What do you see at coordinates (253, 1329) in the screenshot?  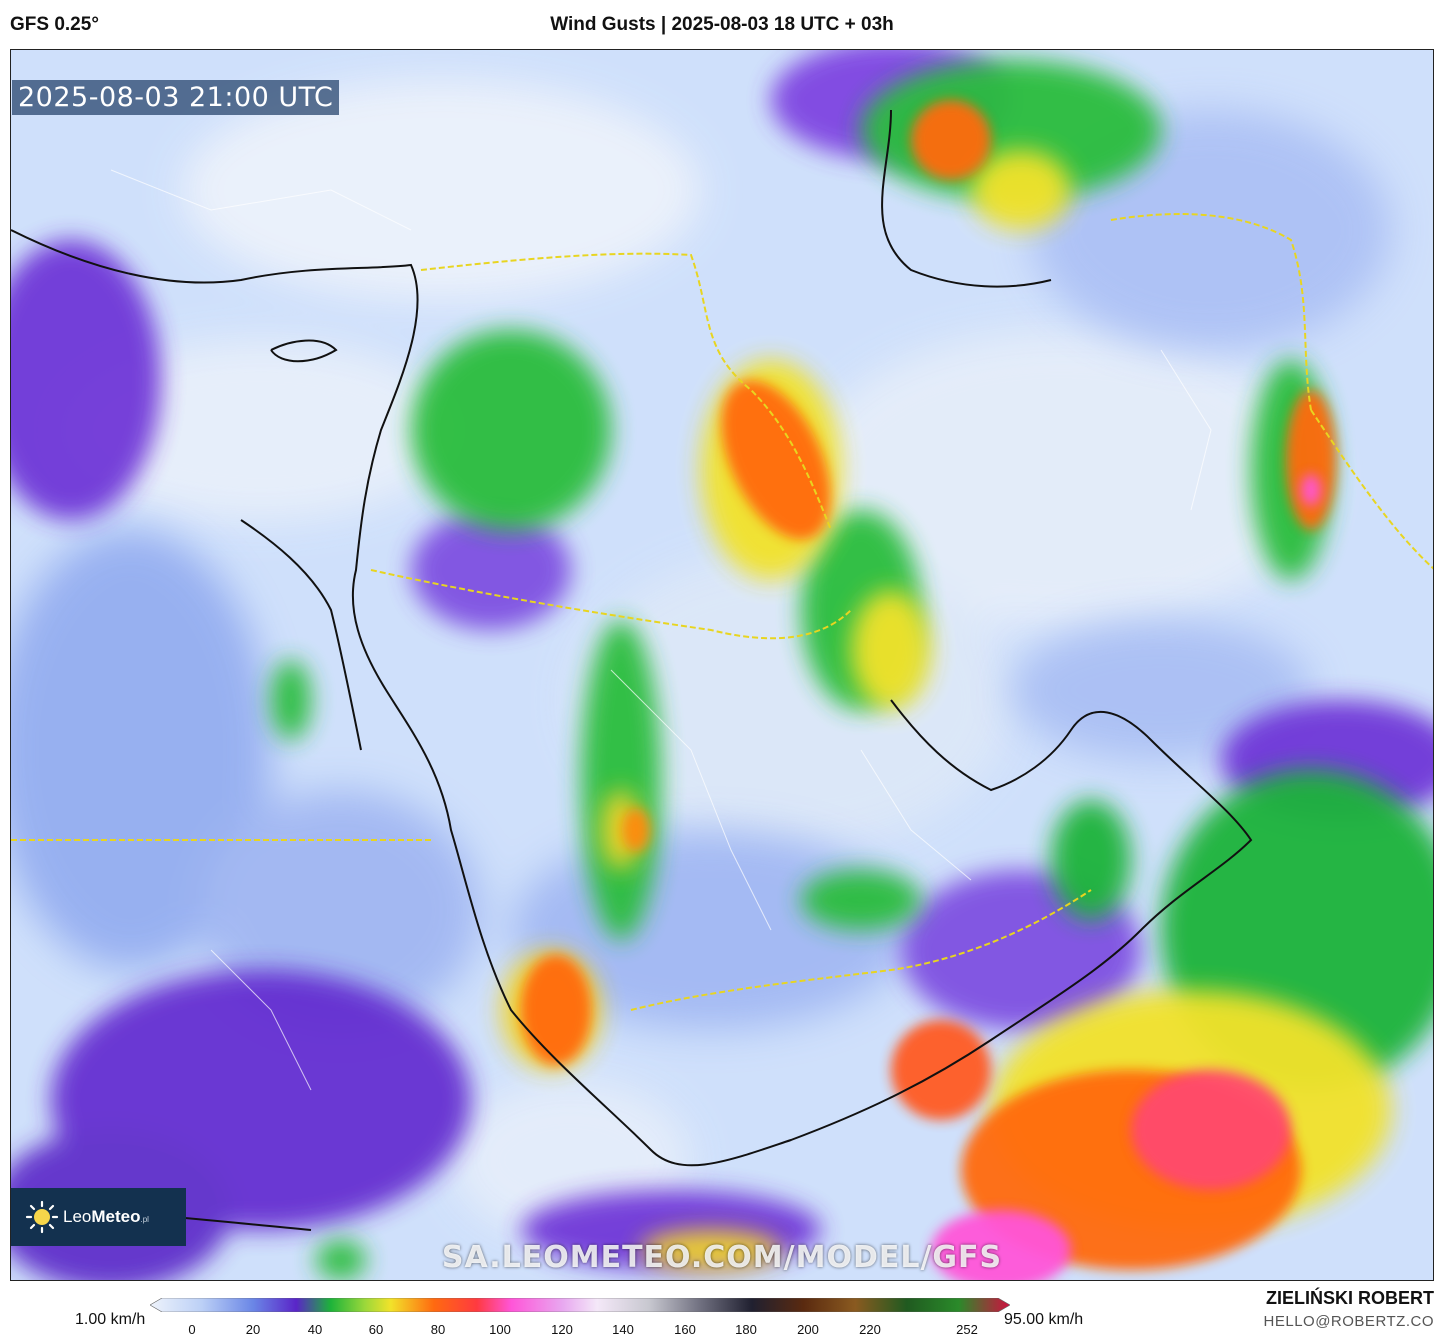 I see `colorbar-tick: 20` at bounding box center [253, 1329].